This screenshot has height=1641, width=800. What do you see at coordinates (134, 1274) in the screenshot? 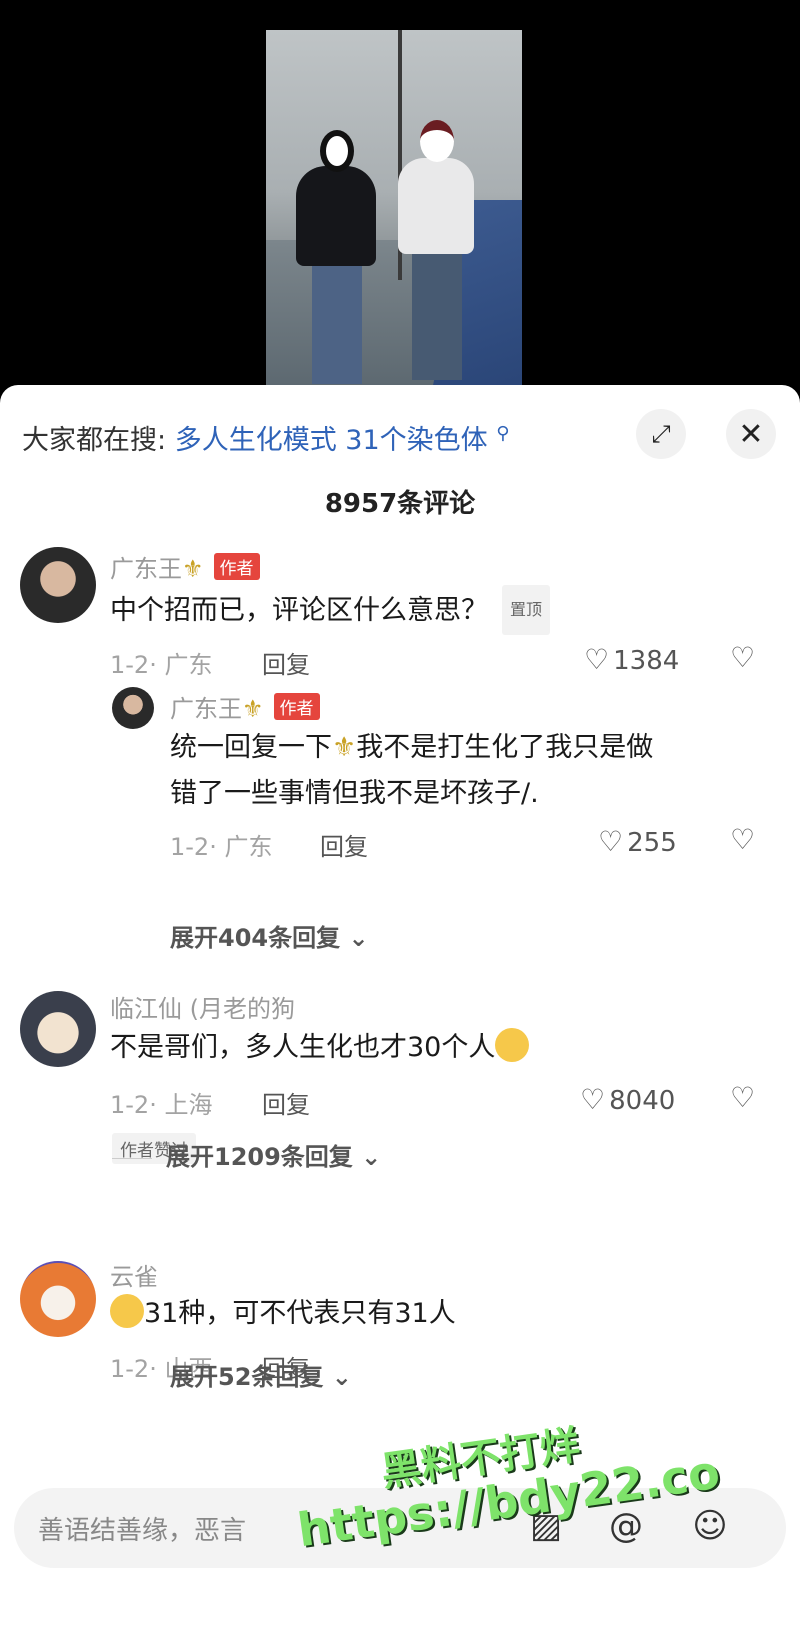
I see `username: 云雀` at bounding box center [134, 1274].